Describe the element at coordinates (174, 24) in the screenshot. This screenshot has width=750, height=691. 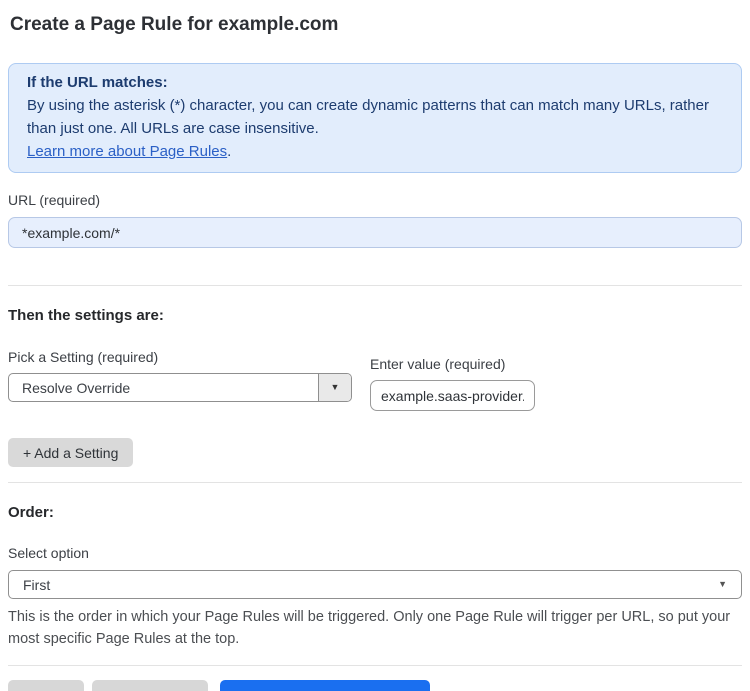
I see `page-title: Create a Page Rule for example.com` at that location.